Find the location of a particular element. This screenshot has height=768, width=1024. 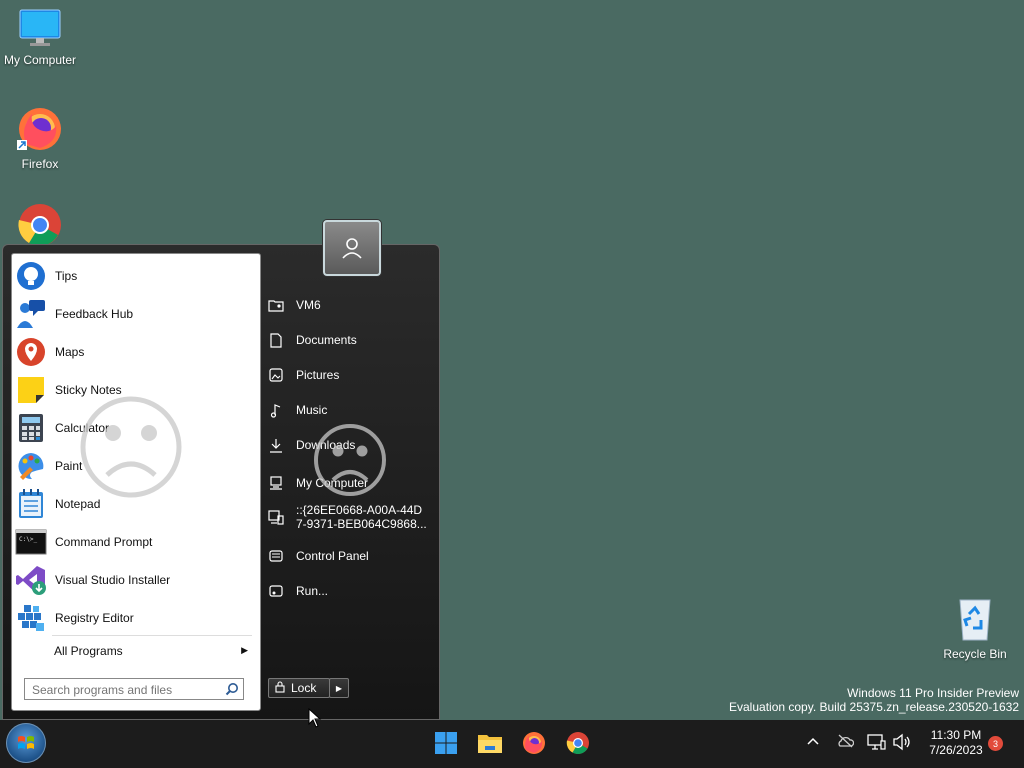

taskbar-chrome is located at coordinates (578, 743).